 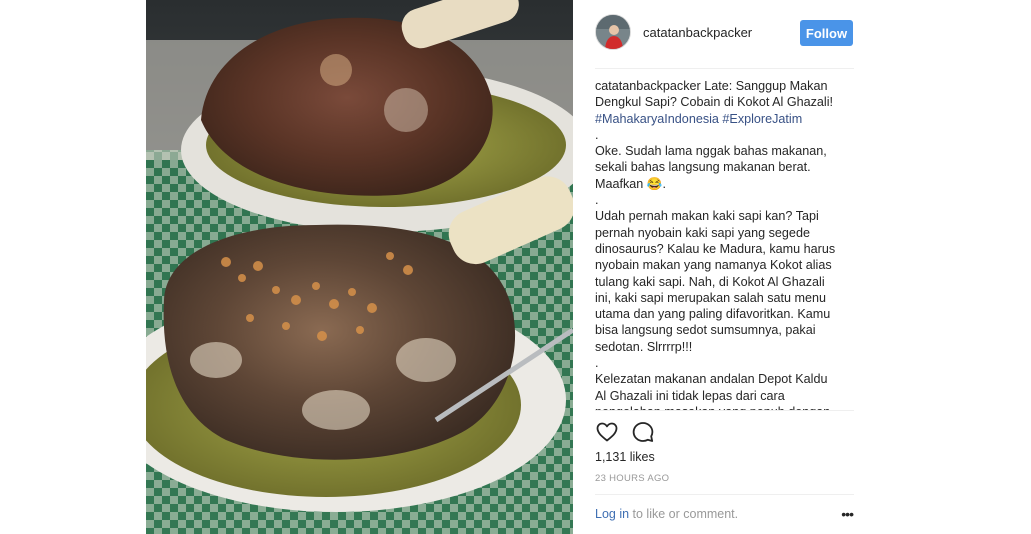 I want to click on caption-author: catatanbackpacker, so click(x=648, y=86).